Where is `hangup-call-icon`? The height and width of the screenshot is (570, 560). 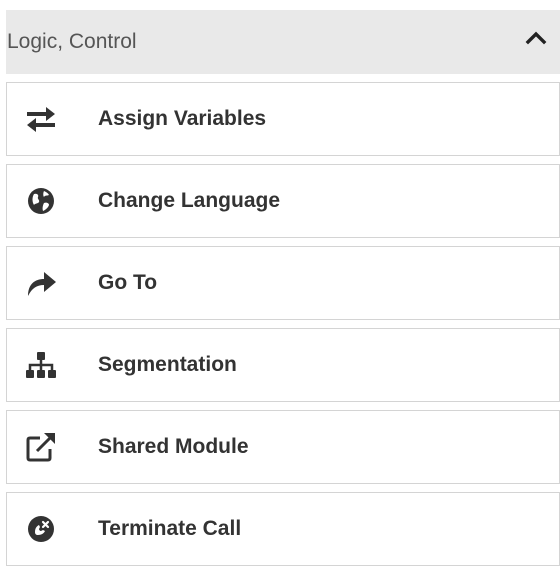 hangup-call-icon is located at coordinates (41, 529).